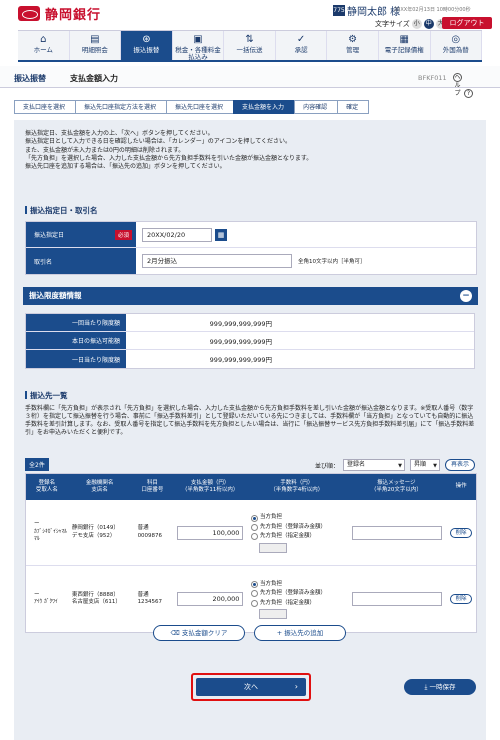 The image size is (500, 740). I want to click on collapse-icon: −, so click(466, 296).